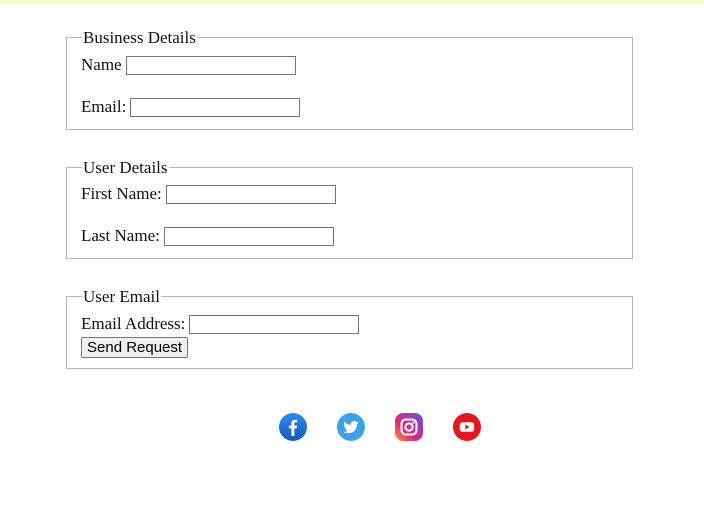 Image resolution: width=704 pixels, height=530 pixels. What do you see at coordinates (380, 427) in the screenshot?
I see `social-links` at bounding box center [380, 427].